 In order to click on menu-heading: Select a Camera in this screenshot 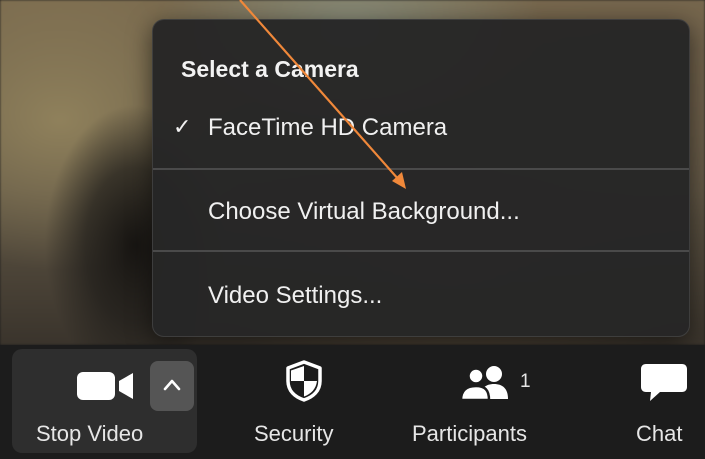, I will do `click(270, 69)`.